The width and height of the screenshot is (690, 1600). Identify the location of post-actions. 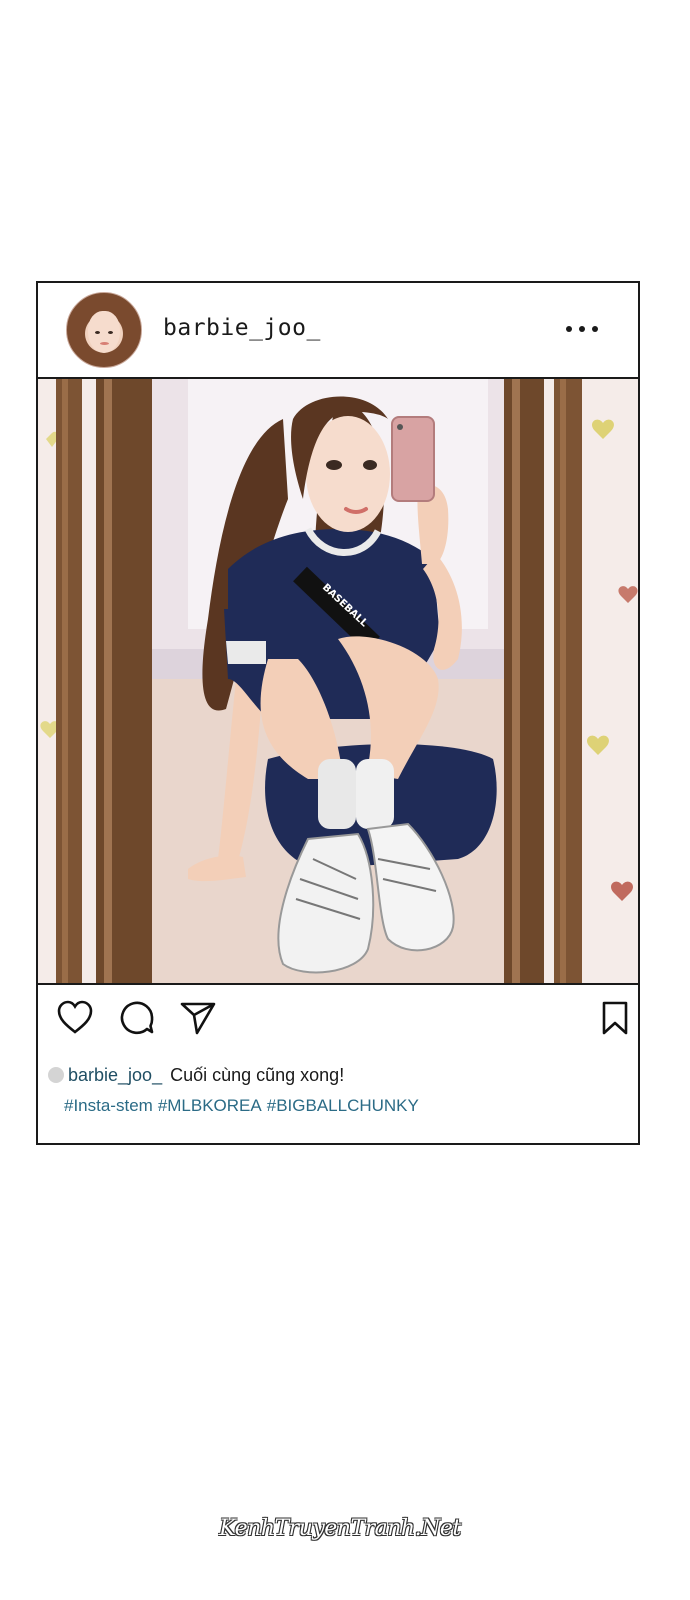
(338, 1017).